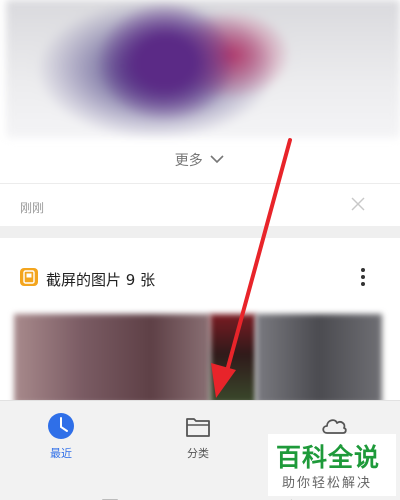  Describe the element at coordinates (198, 453) in the screenshot. I see `nav-tab-label: 分类` at that location.